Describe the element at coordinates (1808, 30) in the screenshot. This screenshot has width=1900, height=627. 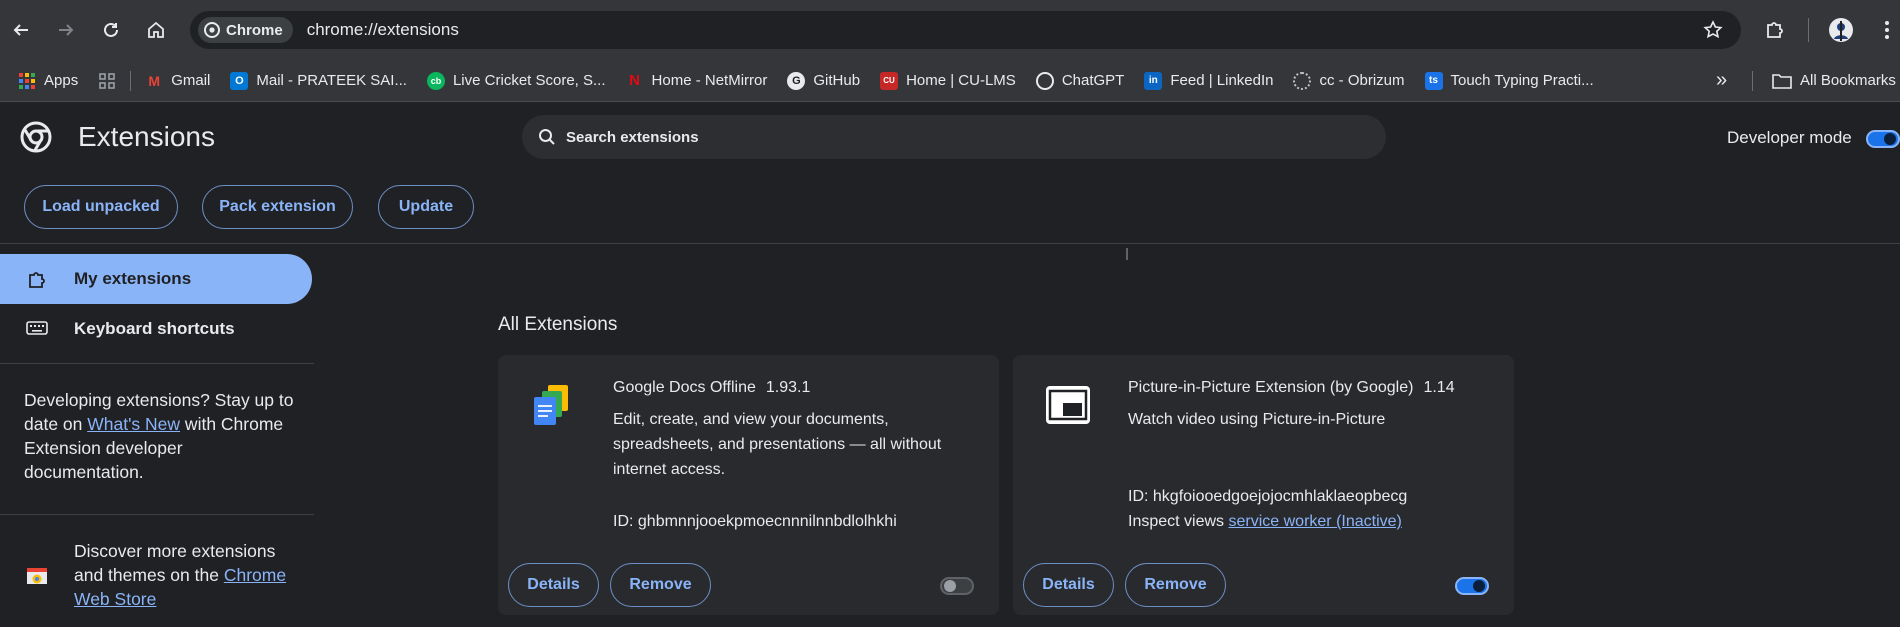
I see `toolbar-divider` at that location.